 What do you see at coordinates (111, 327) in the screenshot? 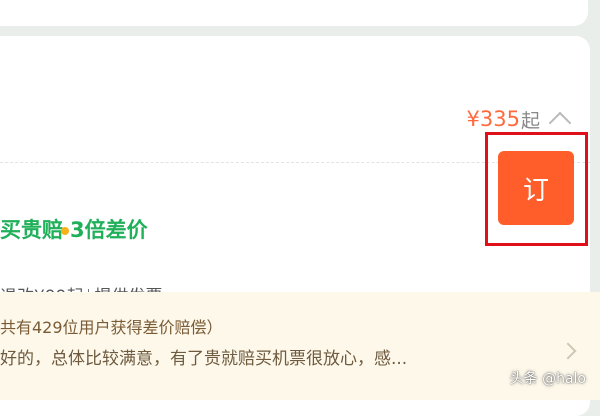
I see `compensation-summary: 共有429位用户获得差价赔偿）` at bounding box center [111, 327].